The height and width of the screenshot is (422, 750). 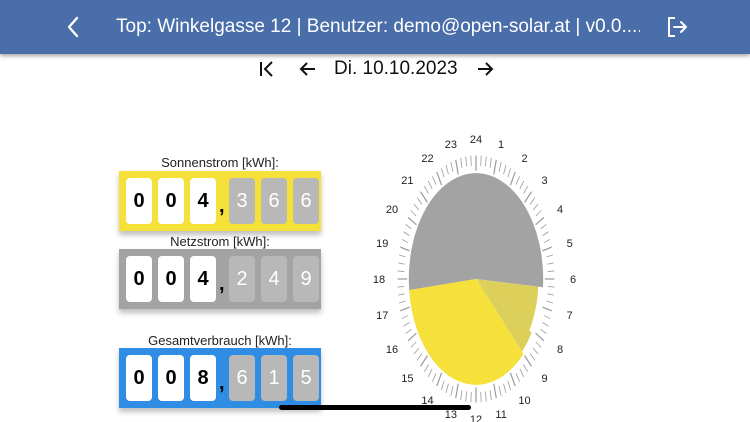 I want to click on clock-hour-label: 5, so click(x=570, y=244).